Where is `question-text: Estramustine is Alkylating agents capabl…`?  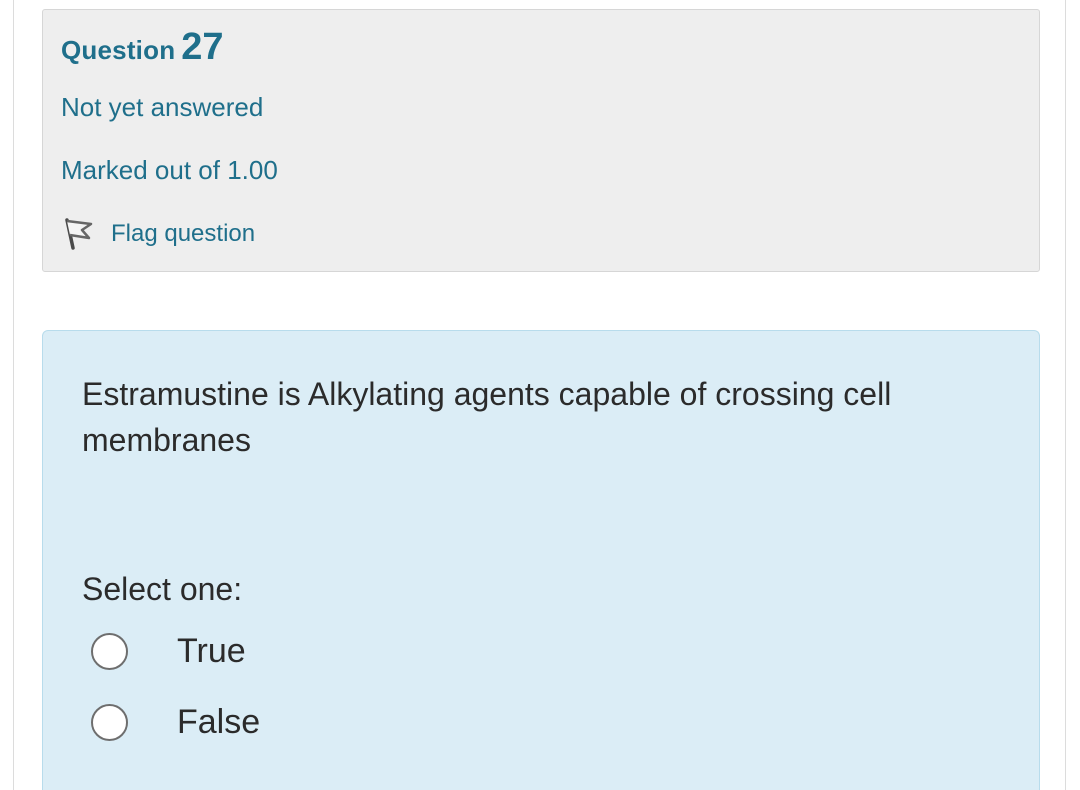
question-text: Estramustine is Alkylating agents capabl… is located at coordinates (487, 417).